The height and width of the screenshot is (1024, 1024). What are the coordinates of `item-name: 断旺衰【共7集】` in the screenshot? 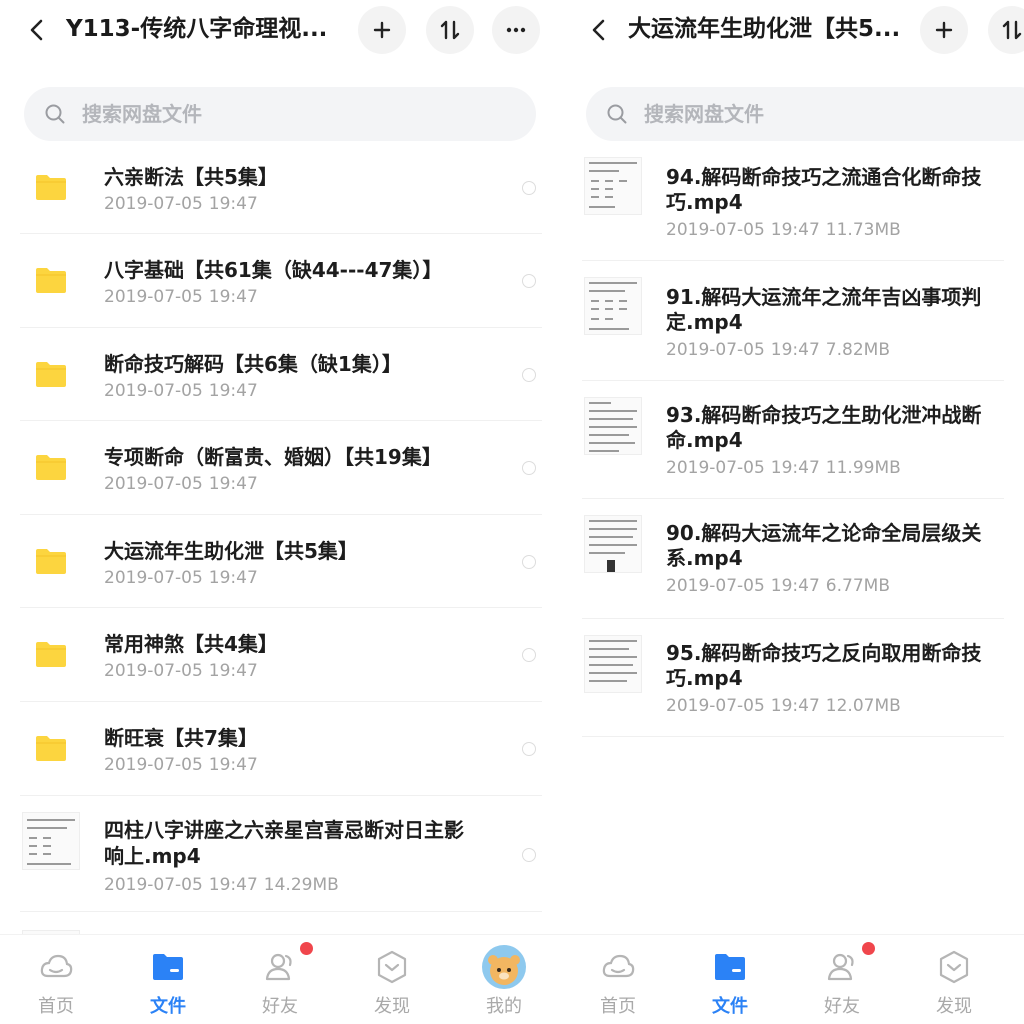 It's located at (181, 738).